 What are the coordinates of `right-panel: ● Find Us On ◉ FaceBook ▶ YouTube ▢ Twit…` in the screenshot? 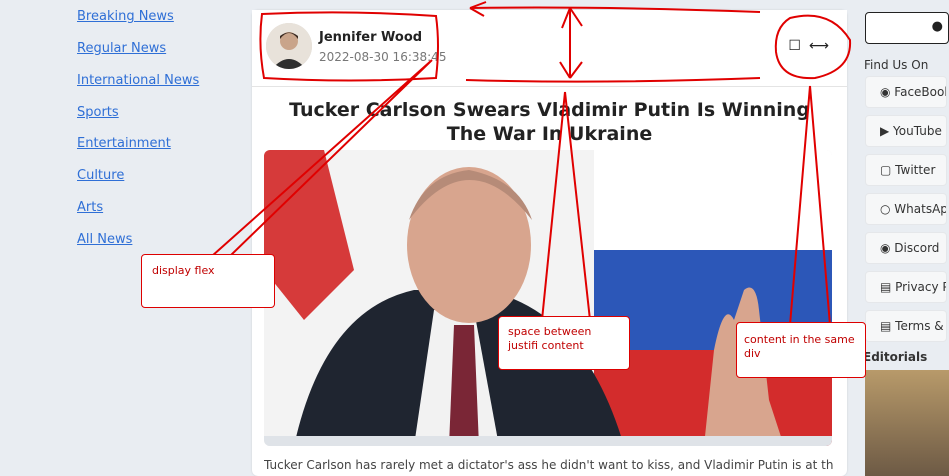 It's located at (906, 238).